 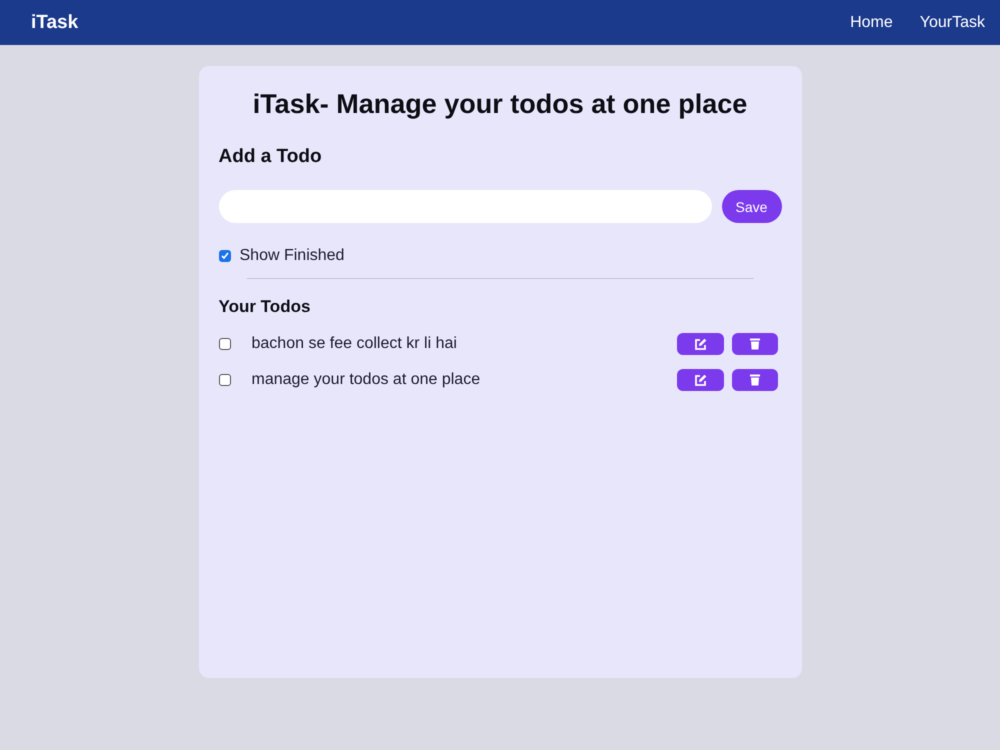 What do you see at coordinates (224, 256) in the screenshot?
I see `show-finished-checkbox` at bounding box center [224, 256].